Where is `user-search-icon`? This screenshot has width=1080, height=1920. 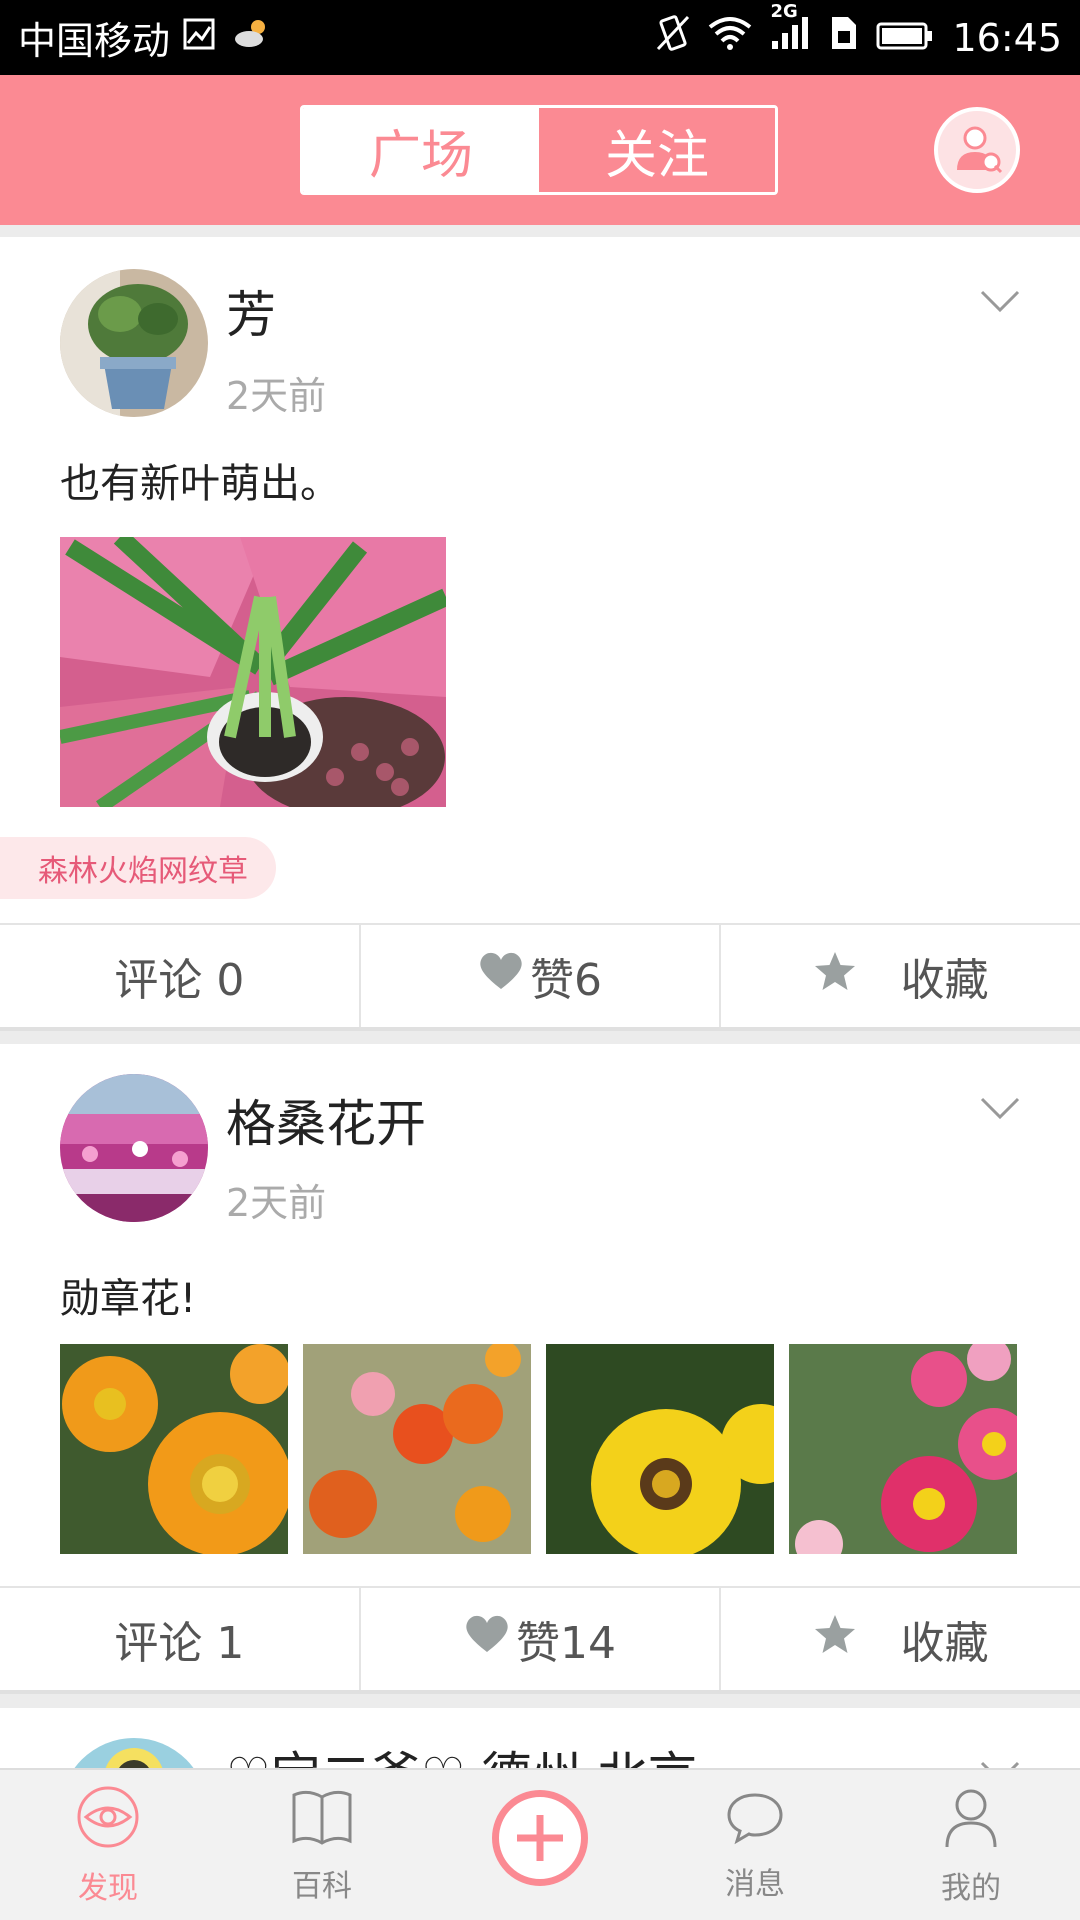
user-search-icon is located at coordinates (977, 150).